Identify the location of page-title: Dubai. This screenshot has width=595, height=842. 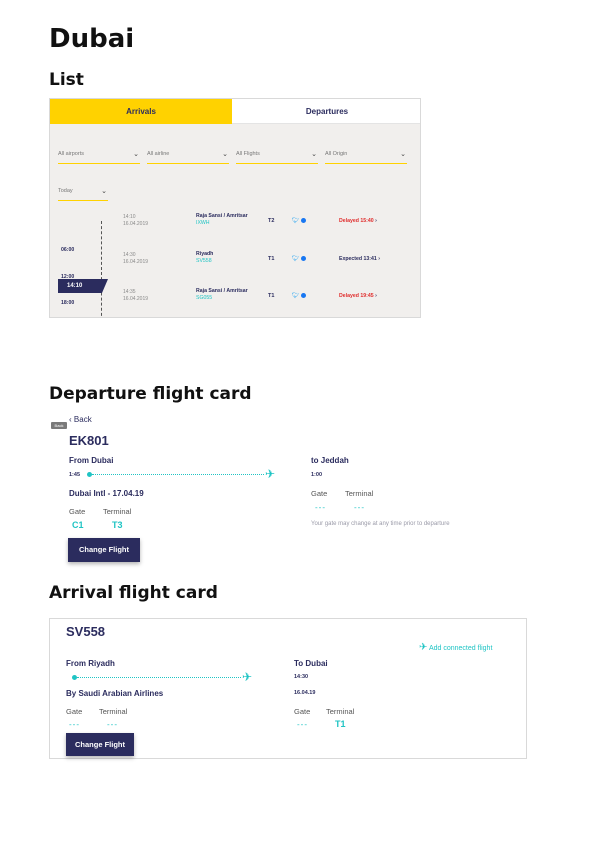
(92, 39).